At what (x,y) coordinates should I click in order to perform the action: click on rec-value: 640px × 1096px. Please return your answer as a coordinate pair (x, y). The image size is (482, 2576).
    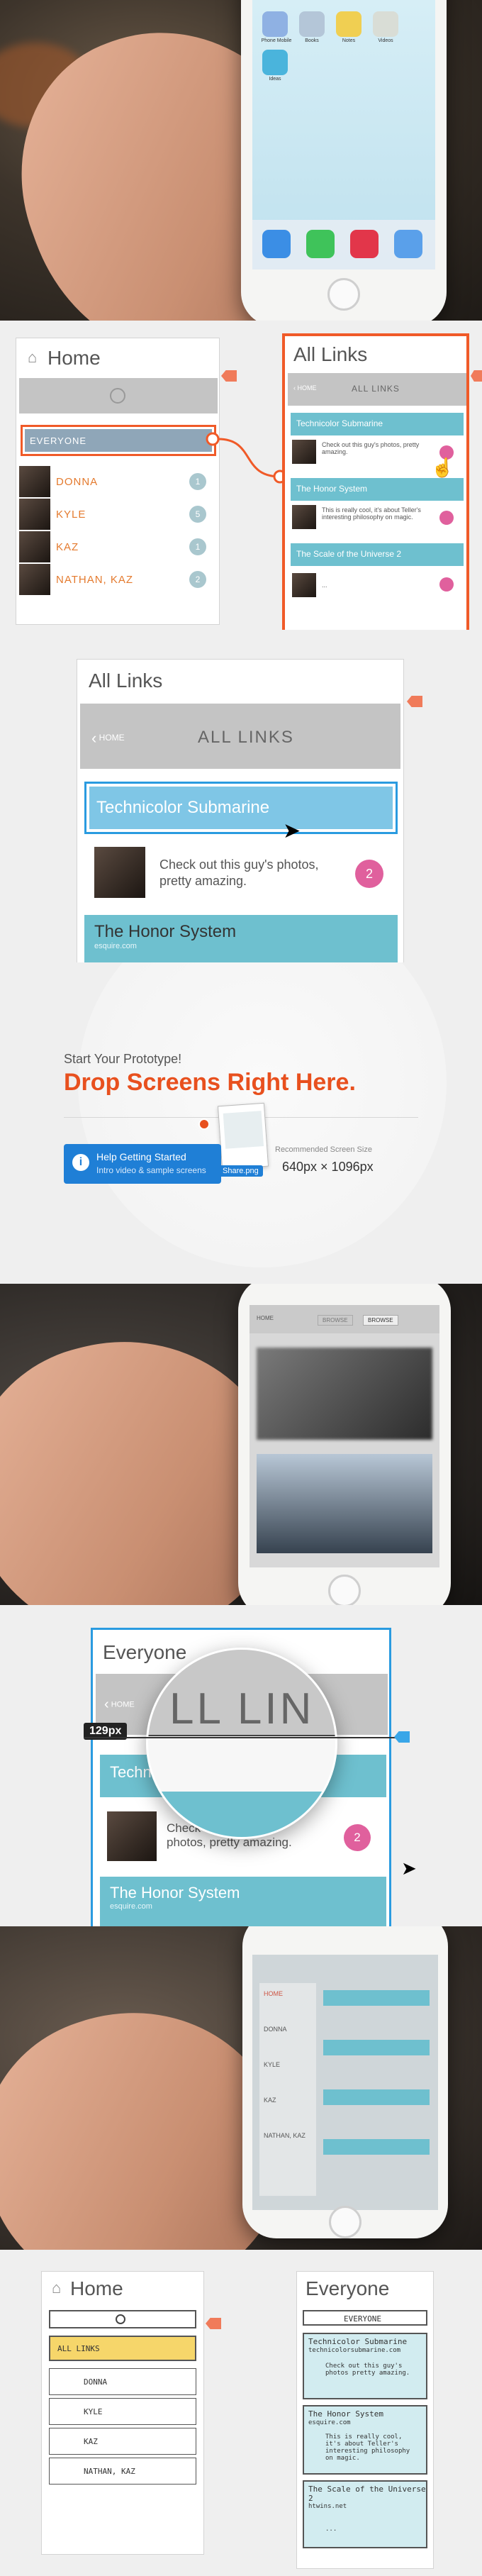
    Looking at the image, I should click on (328, 1167).